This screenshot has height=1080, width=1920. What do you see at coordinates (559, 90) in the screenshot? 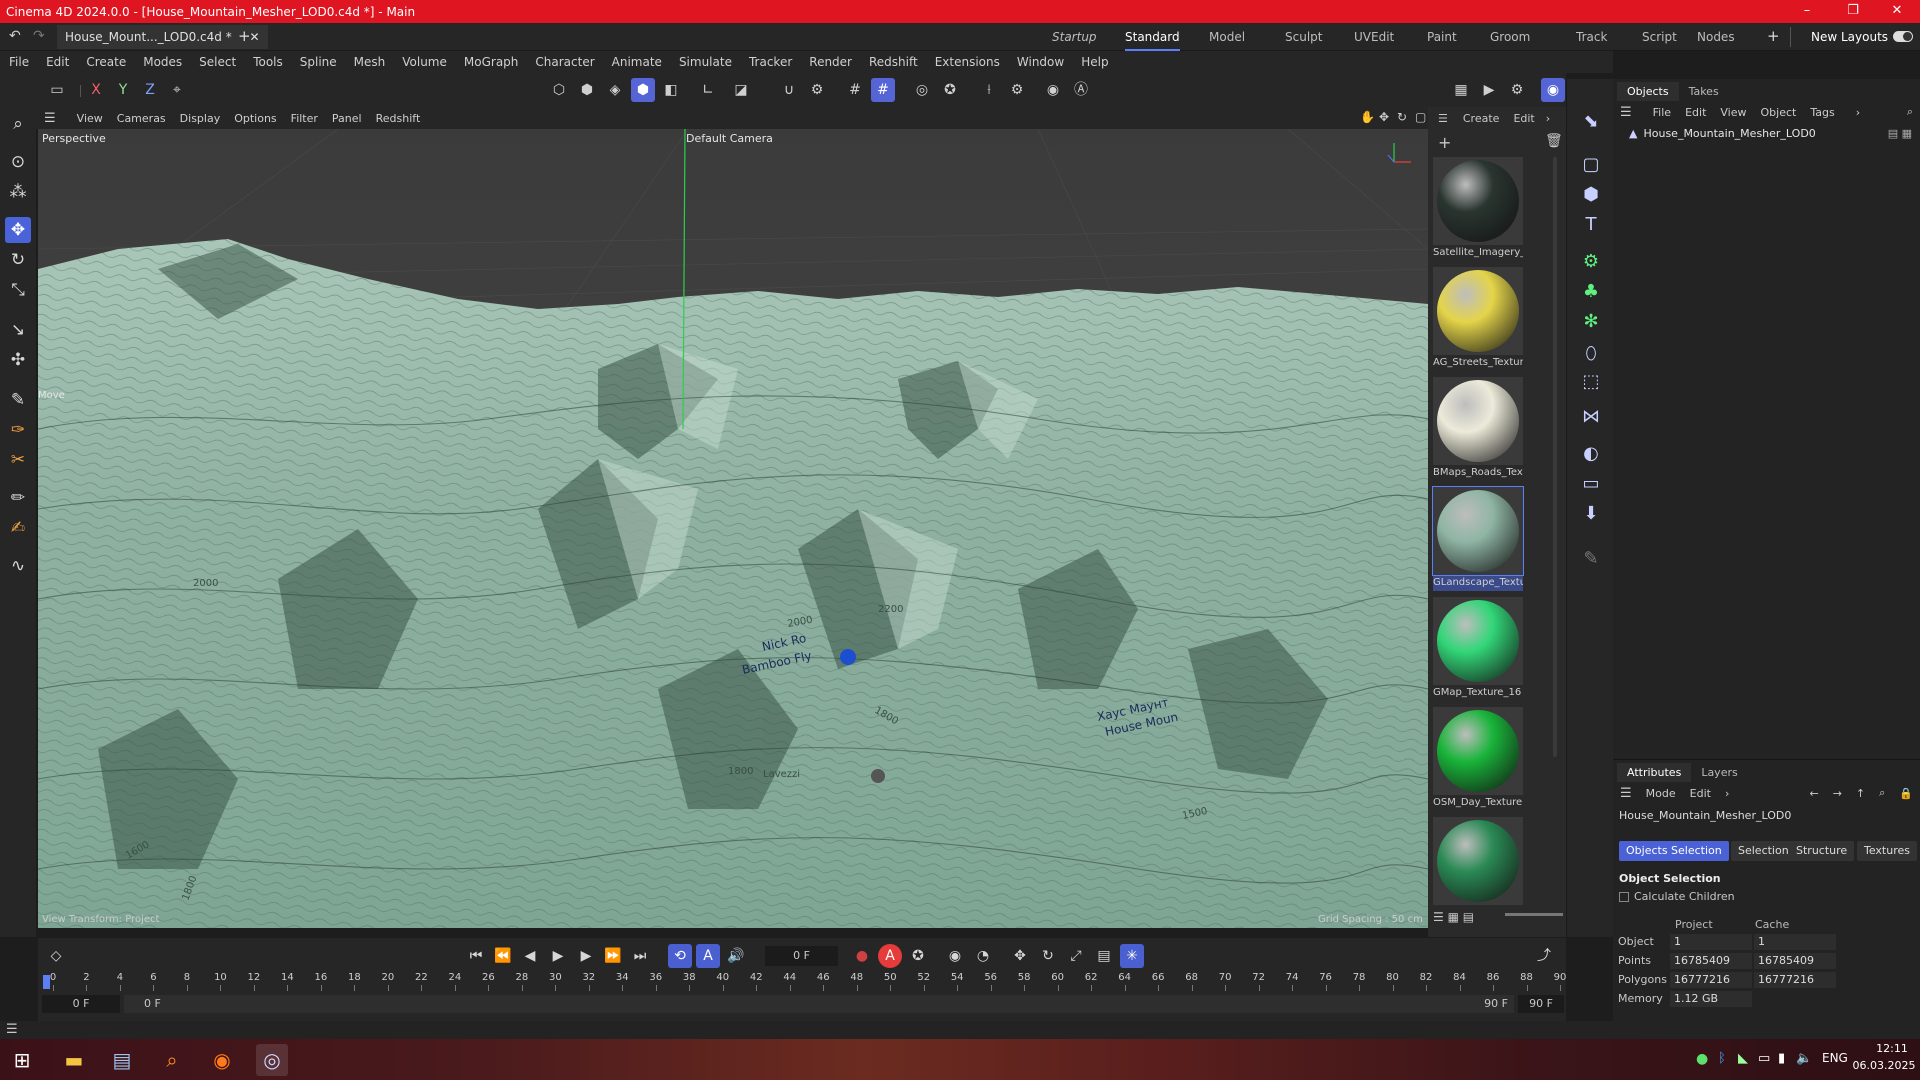
I see `points-mode-icon: ⬡` at bounding box center [559, 90].